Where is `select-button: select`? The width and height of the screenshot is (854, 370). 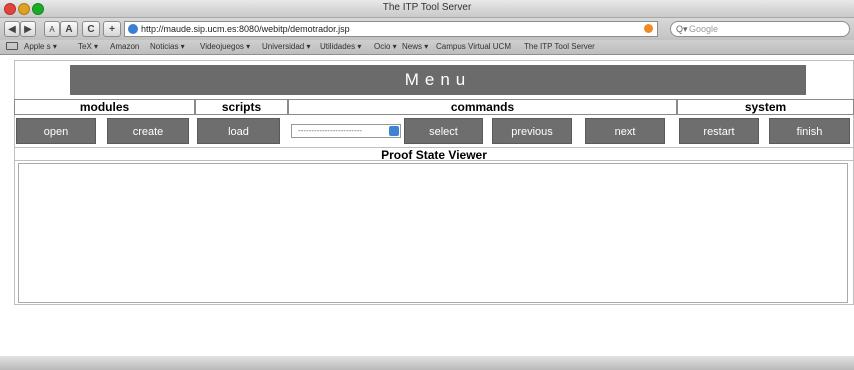 select-button: select is located at coordinates (443, 131).